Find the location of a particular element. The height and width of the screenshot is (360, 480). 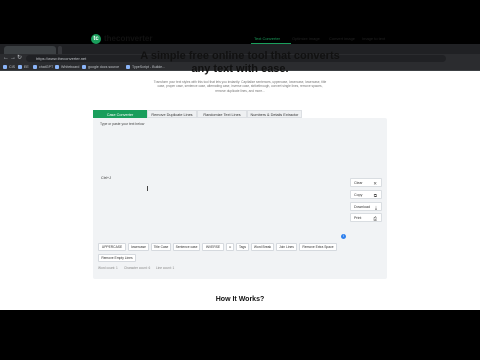

browser-tab is located at coordinates (30, 50).